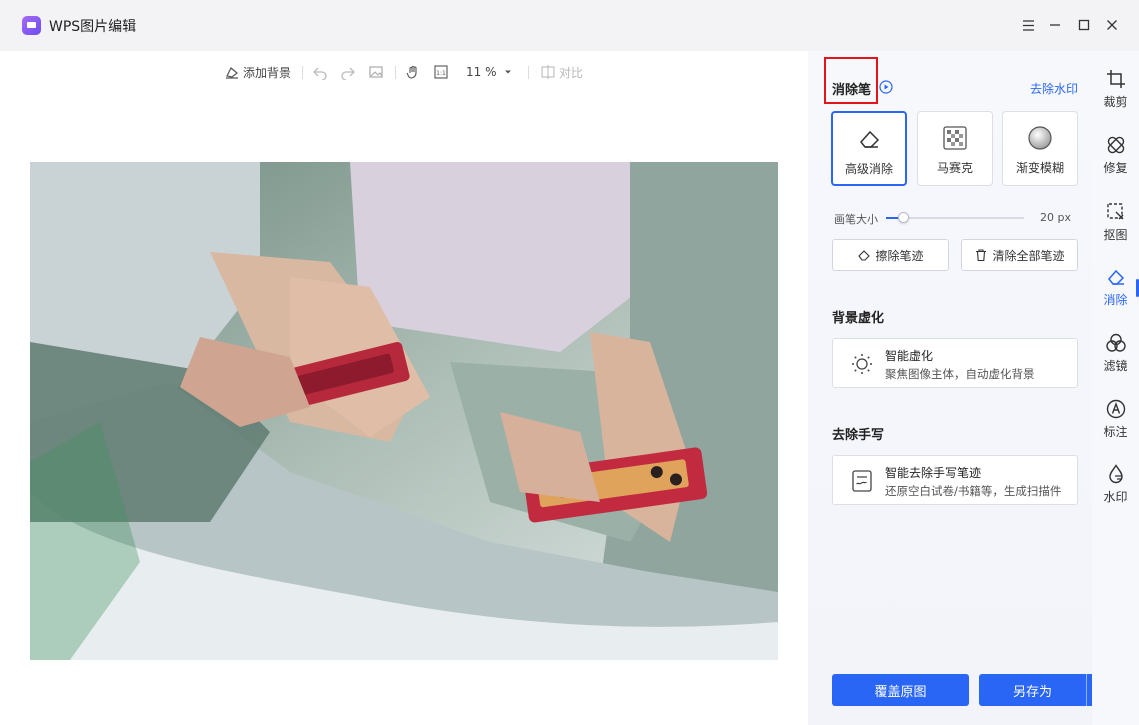 This screenshot has width=1139, height=725. I want to click on compare-label: 对比, so click(571, 72).